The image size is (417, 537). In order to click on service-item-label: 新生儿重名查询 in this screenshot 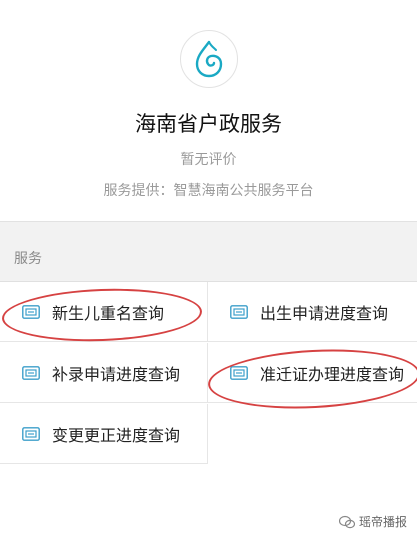, I will do `click(108, 313)`.